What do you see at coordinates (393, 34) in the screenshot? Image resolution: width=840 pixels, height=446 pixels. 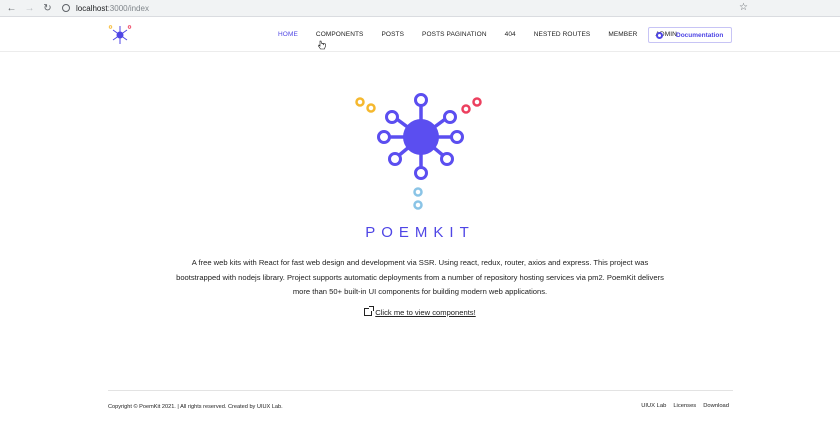 I see `nav-posts: POSTS` at bounding box center [393, 34].